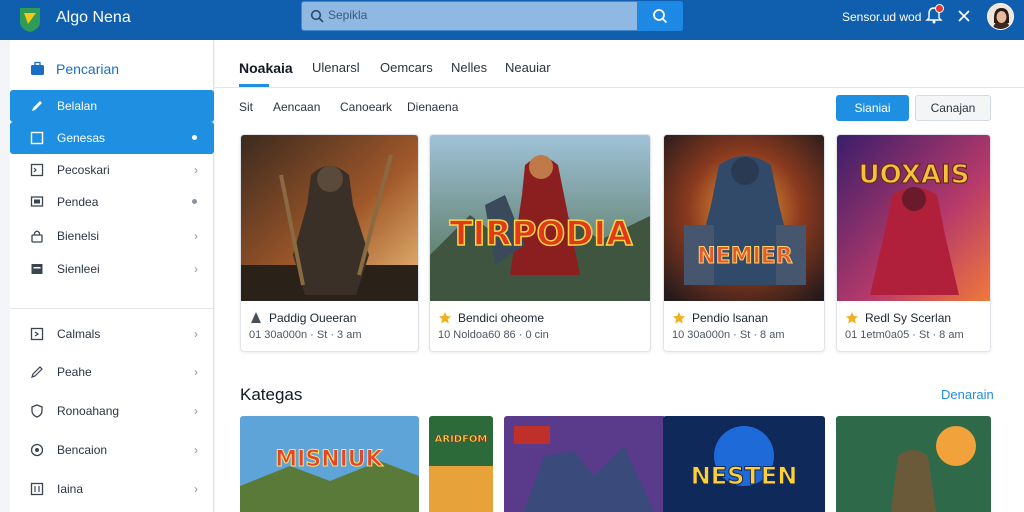 This screenshot has width=1024, height=512. Describe the element at coordinates (112, 489) in the screenshot. I see `sidebar-item-iaina: Iaina ›` at that location.